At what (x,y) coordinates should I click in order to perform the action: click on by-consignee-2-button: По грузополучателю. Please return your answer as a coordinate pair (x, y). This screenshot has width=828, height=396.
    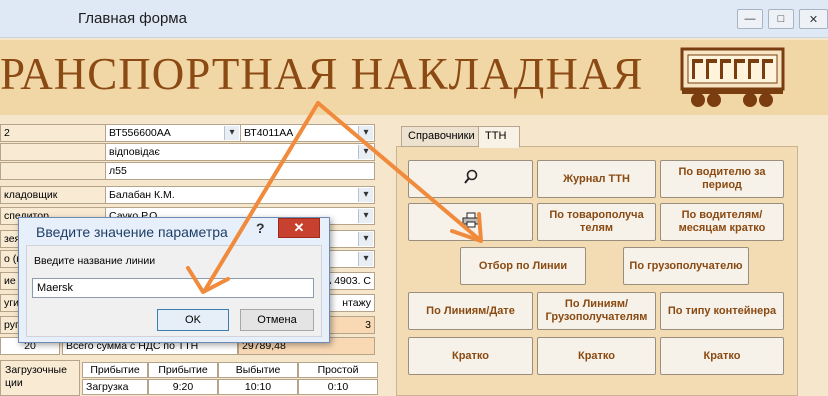
    Looking at the image, I should click on (686, 266).